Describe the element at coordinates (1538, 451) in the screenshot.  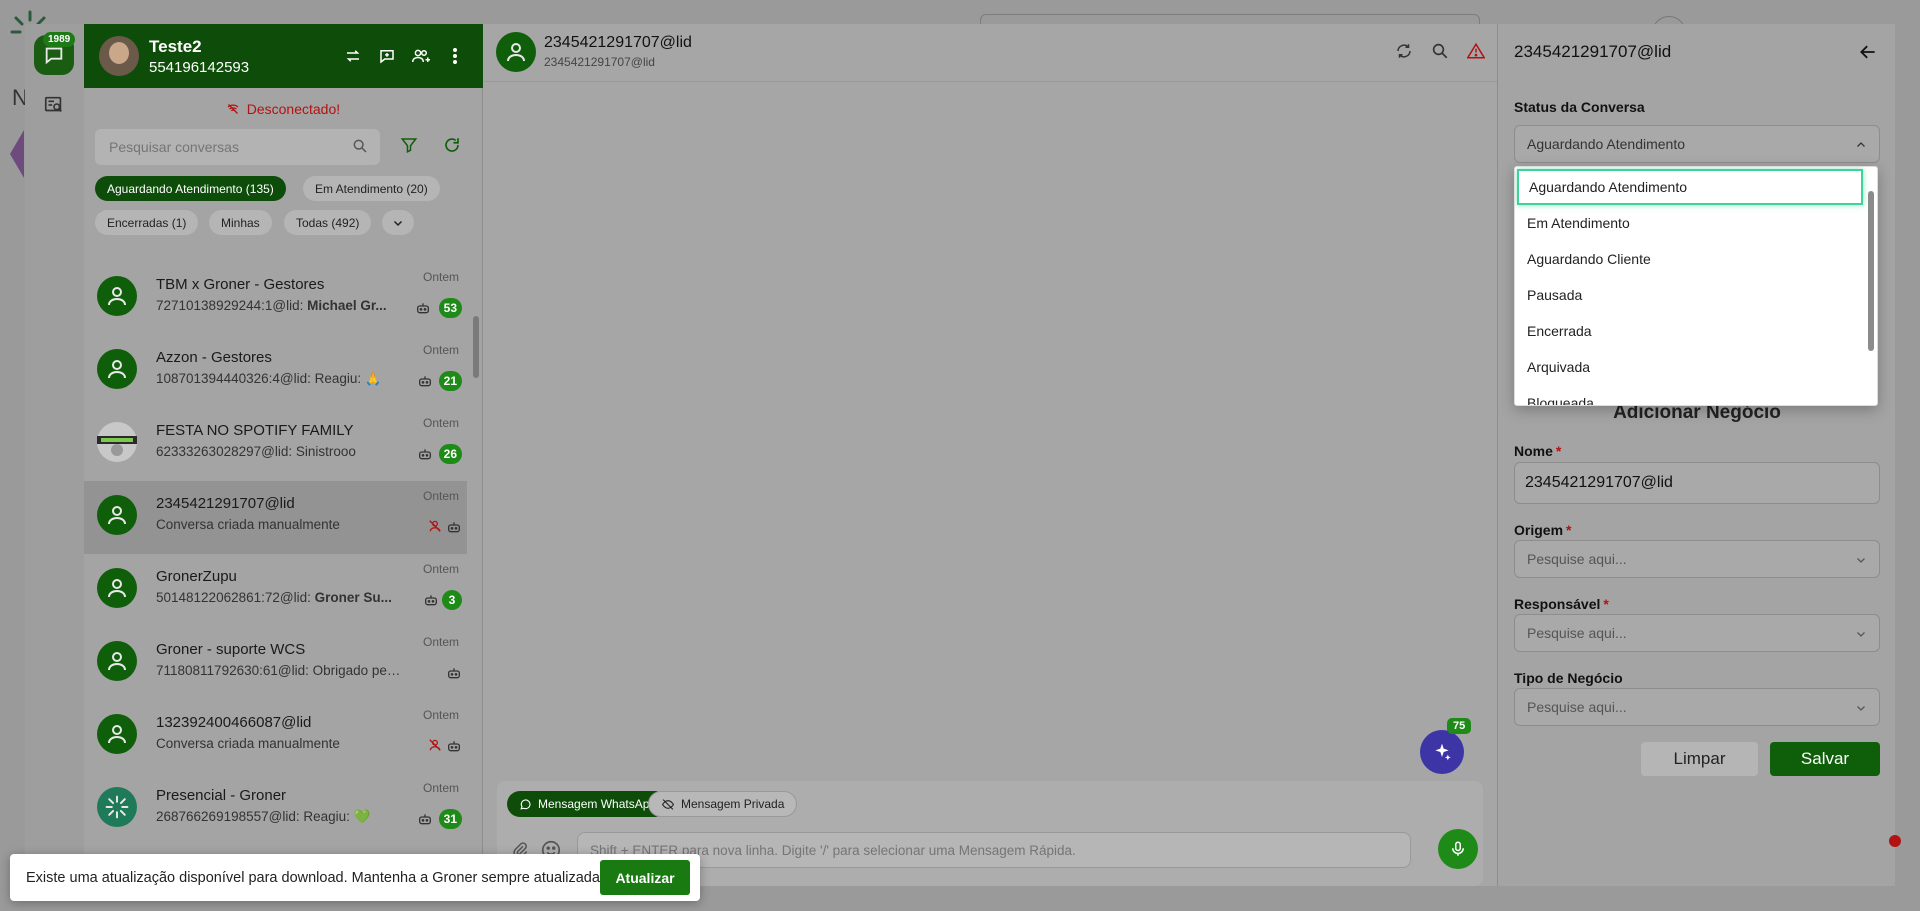
I see `name-label: Nome *` at that location.